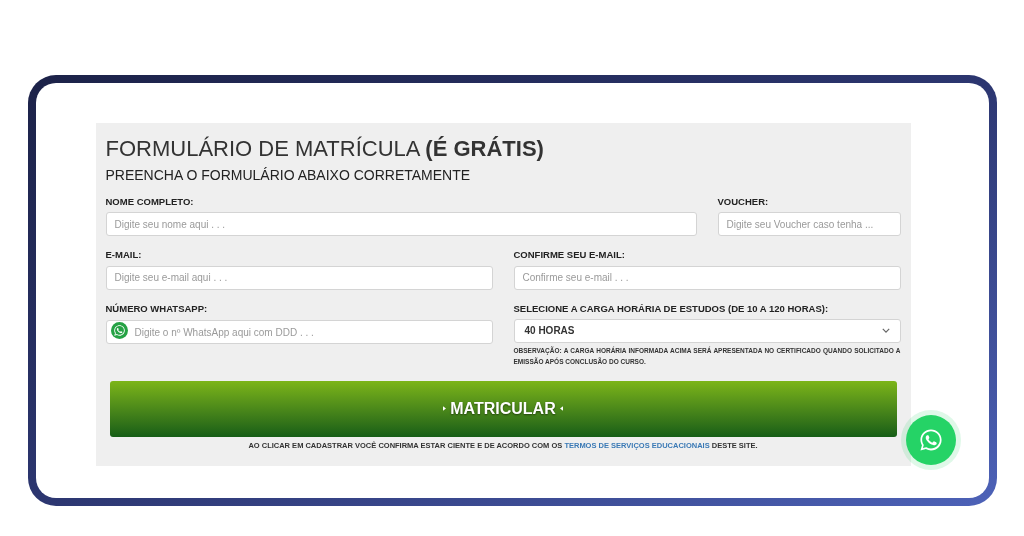 The height and width of the screenshot is (536, 1024). What do you see at coordinates (299, 332) in the screenshot?
I see `phone-field: Digite o nº WhatsApp aqui com DDD . . .` at bounding box center [299, 332].